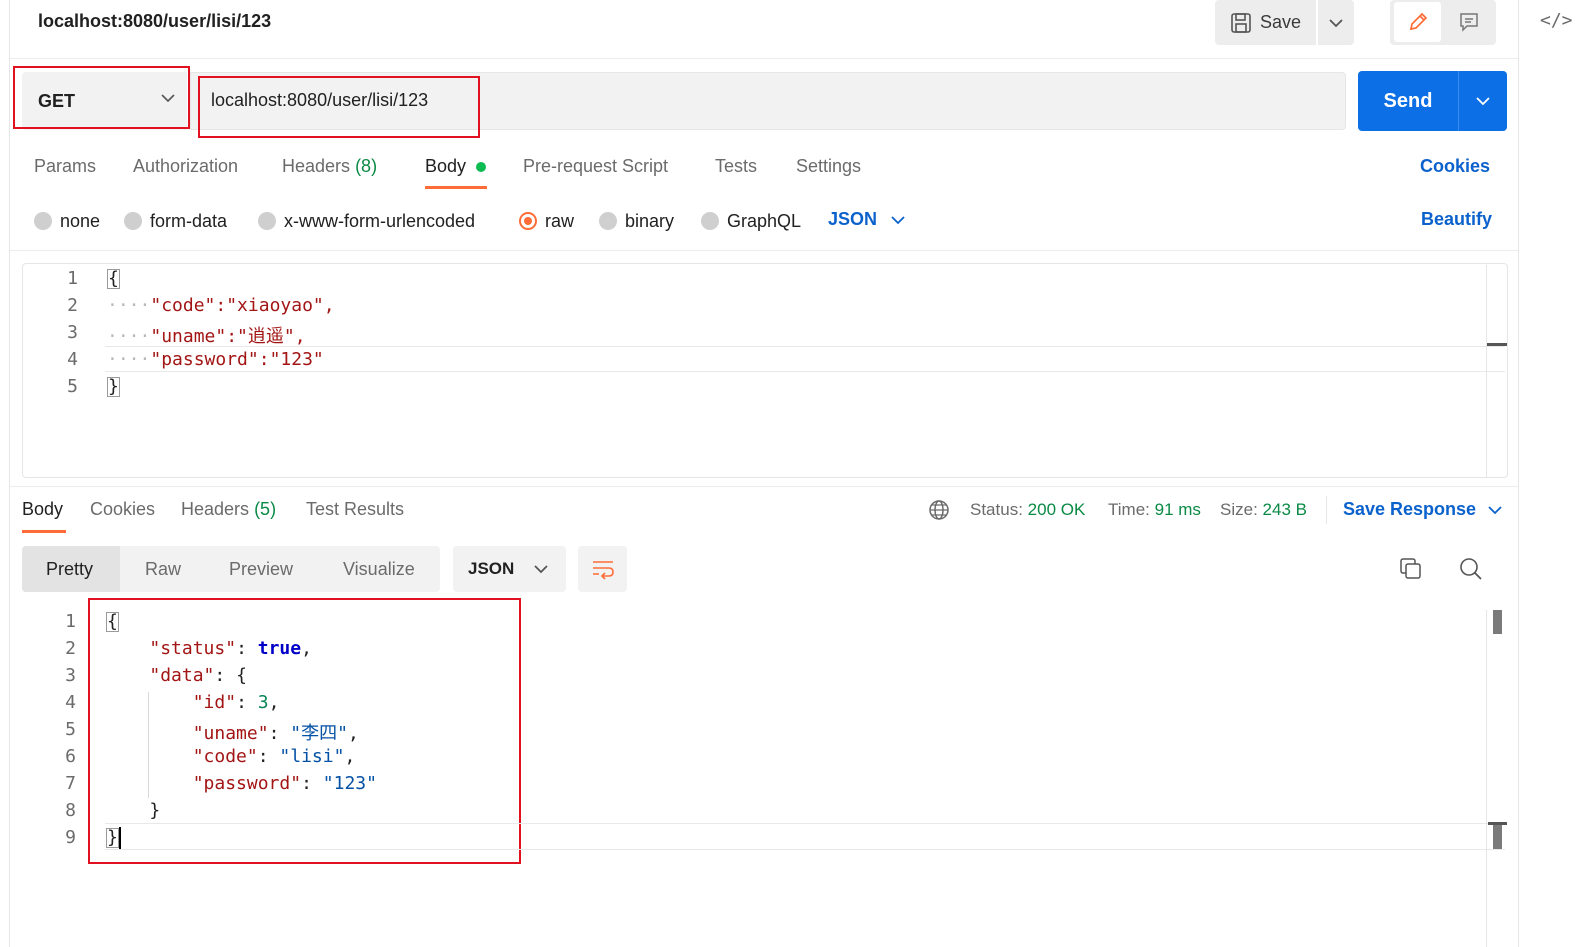 This screenshot has height=947, width=1577. What do you see at coordinates (1486, 778) in the screenshot?
I see `response-scrollbar` at bounding box center [1486, 778].